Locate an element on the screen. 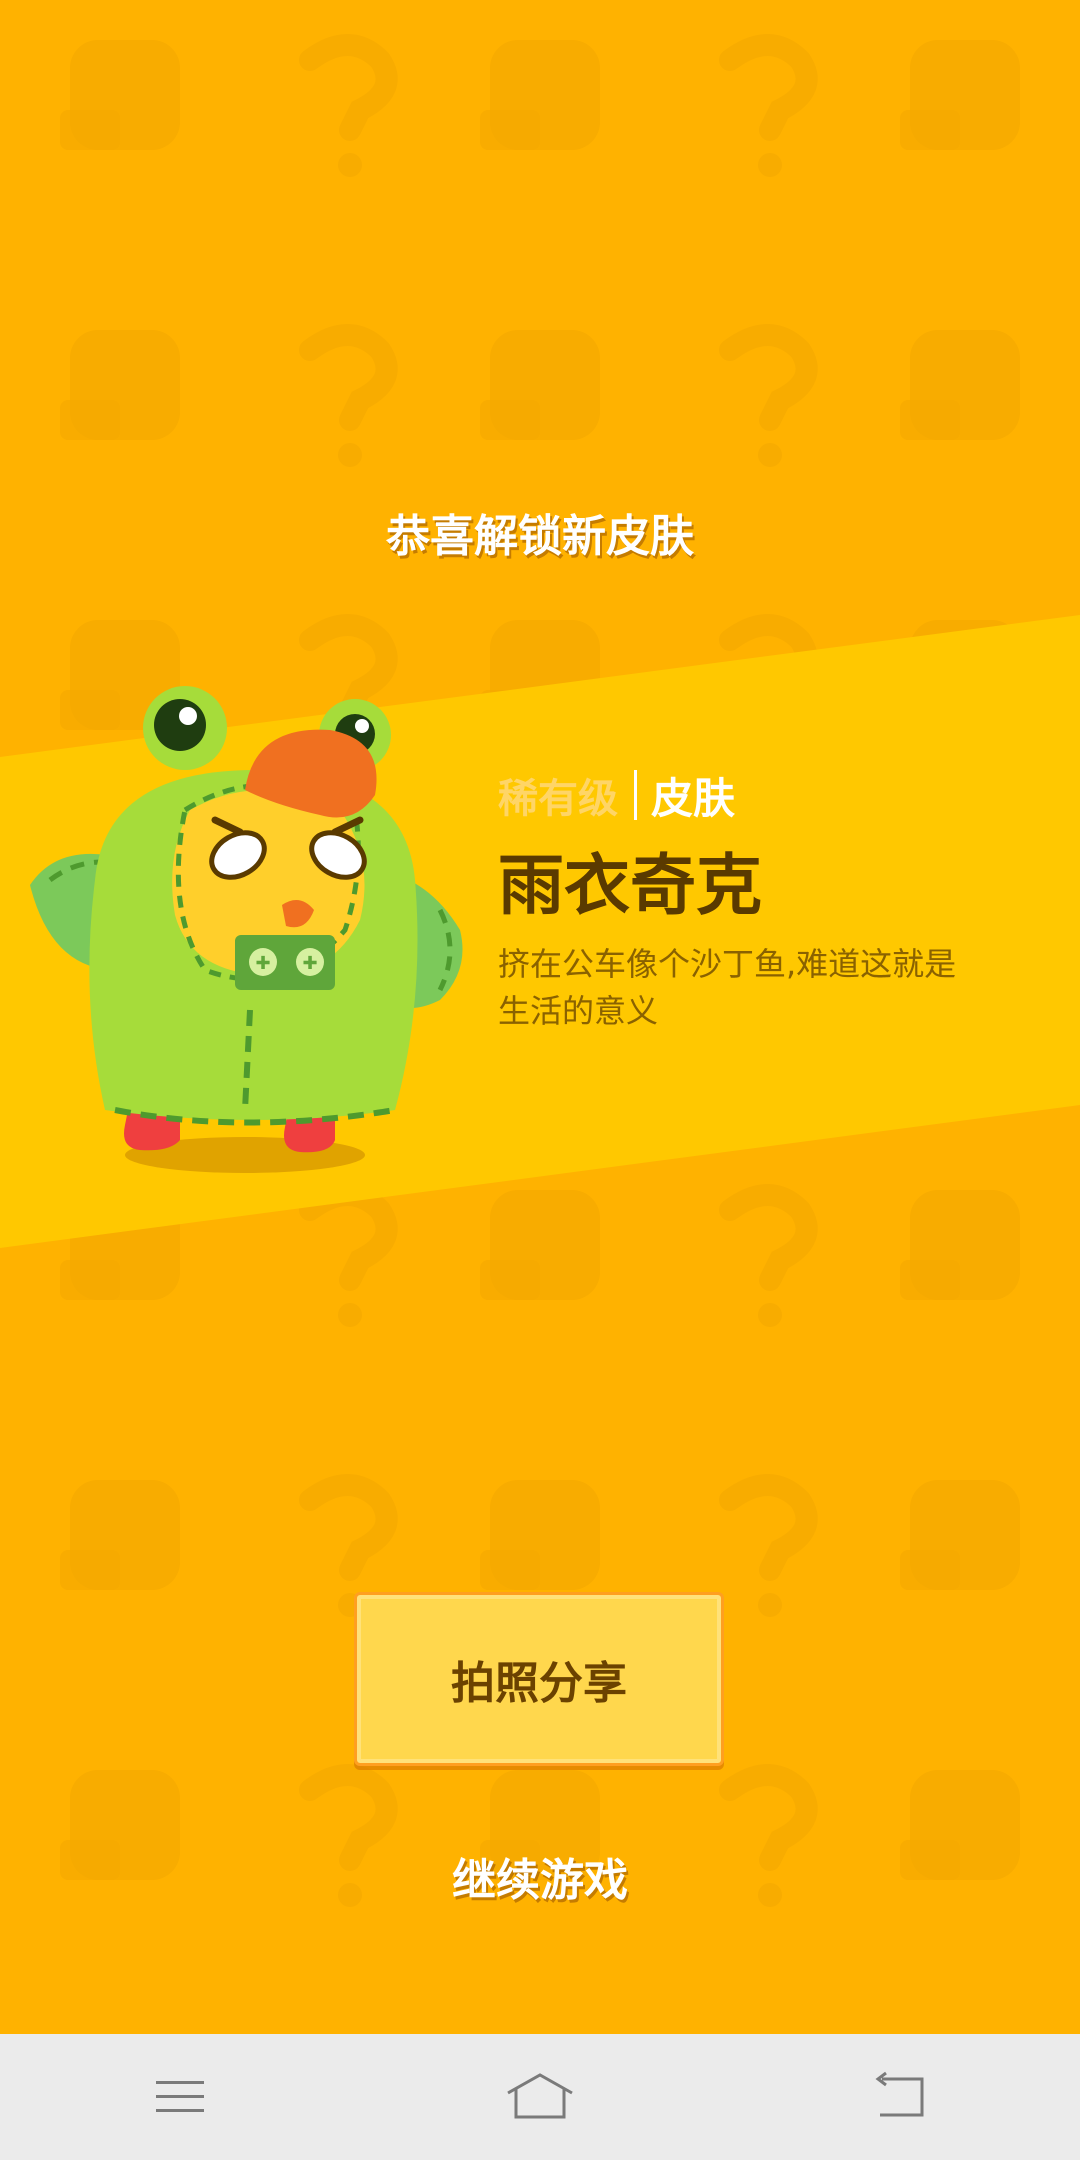  system-navbar is located at coordinates (540, 2097).